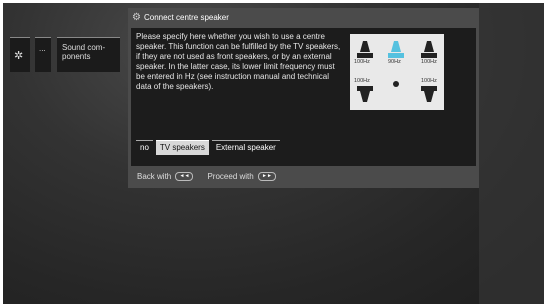  I want to click on option-no: no, so click(144, 147).